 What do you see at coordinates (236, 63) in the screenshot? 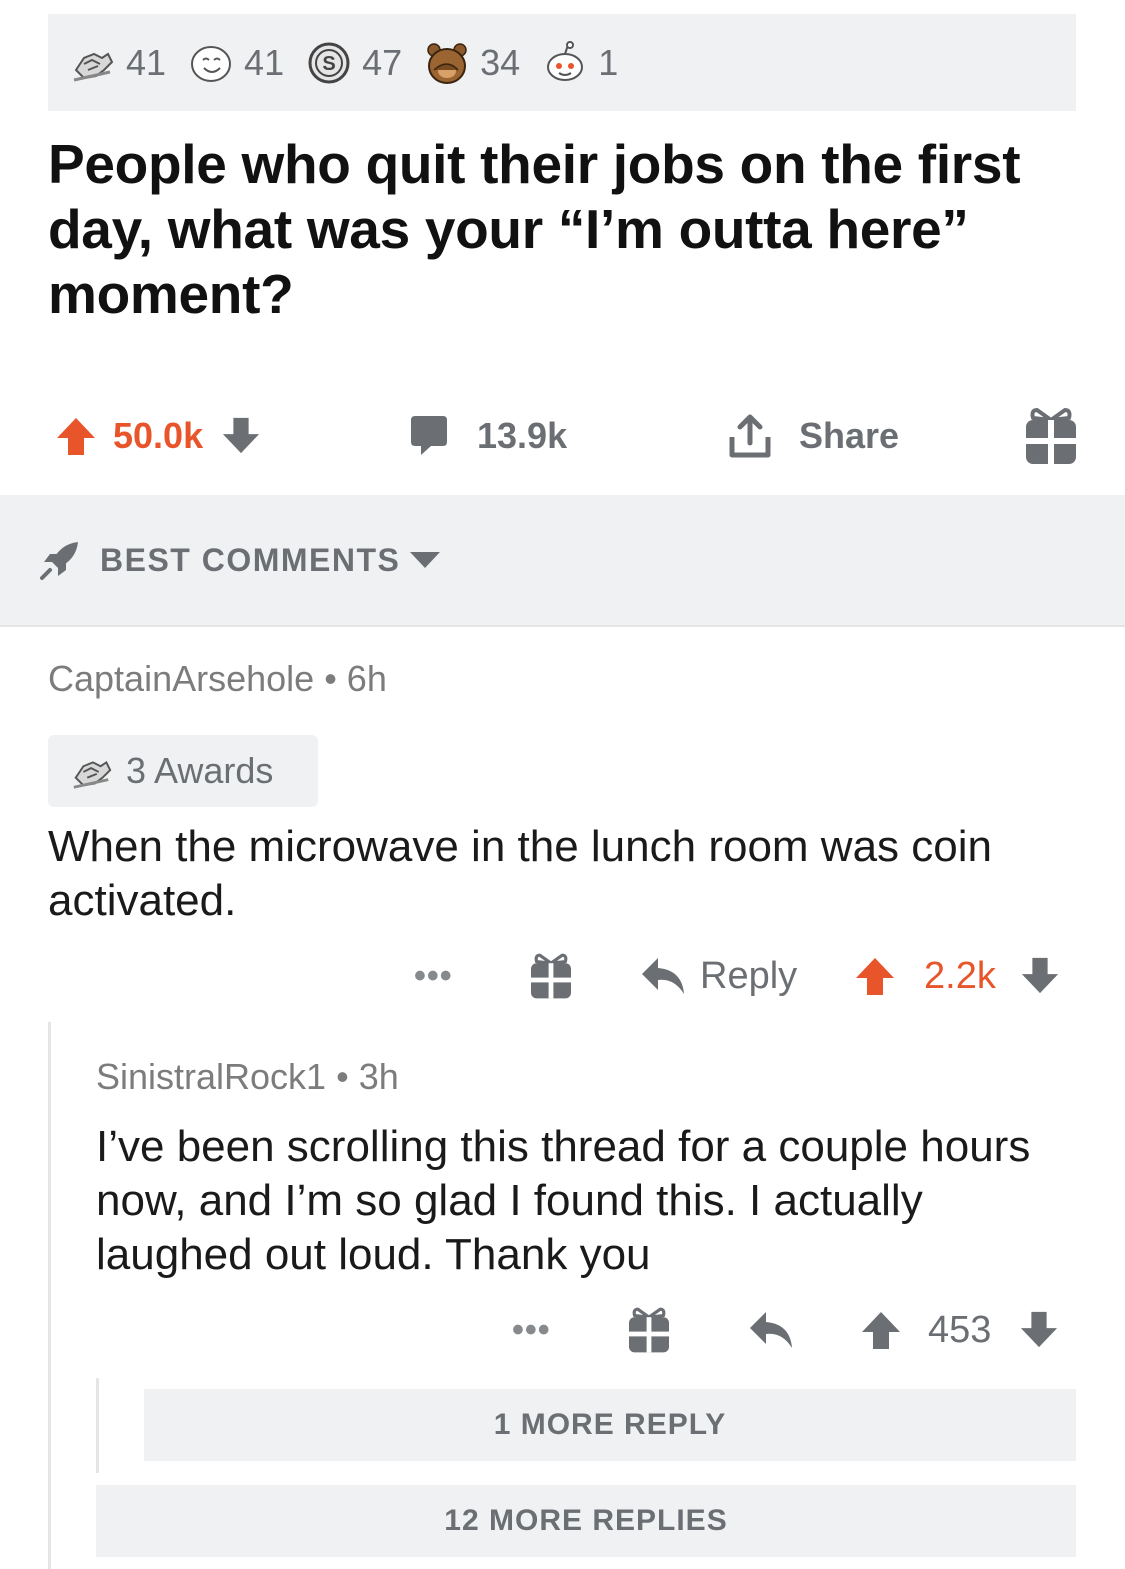
I see `award-wholesome: 41` at bounding box center [236, 63].